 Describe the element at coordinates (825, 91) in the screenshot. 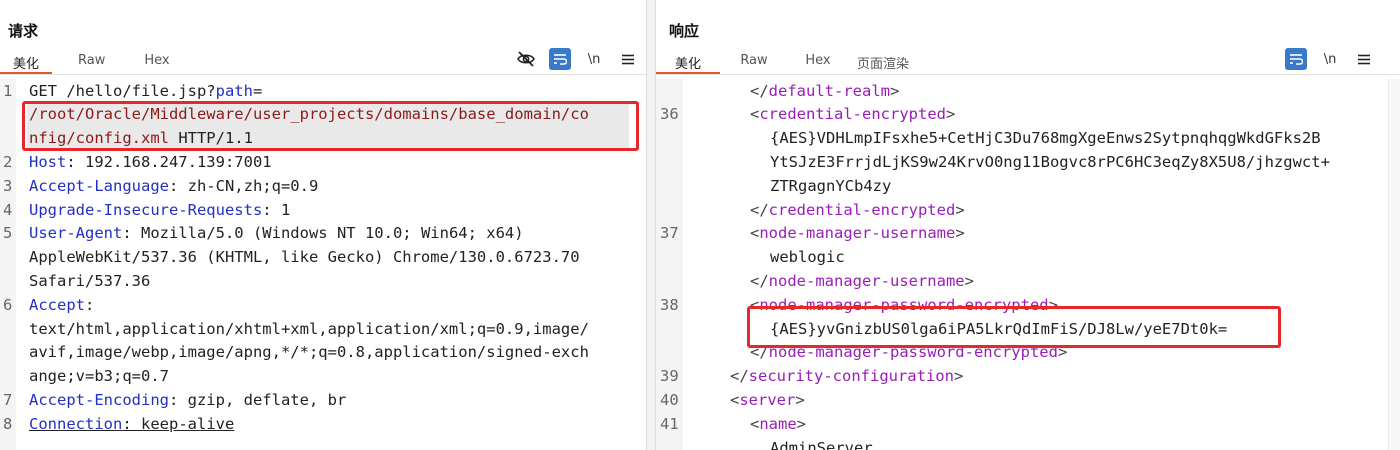

I see `xml-line: </default-realm>` at that location.